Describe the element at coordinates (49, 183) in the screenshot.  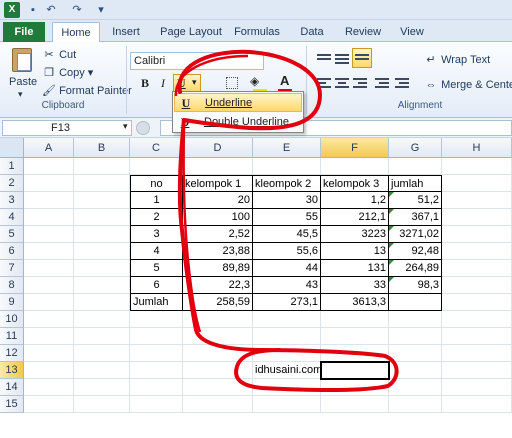
I see `cell-a2` at that location.